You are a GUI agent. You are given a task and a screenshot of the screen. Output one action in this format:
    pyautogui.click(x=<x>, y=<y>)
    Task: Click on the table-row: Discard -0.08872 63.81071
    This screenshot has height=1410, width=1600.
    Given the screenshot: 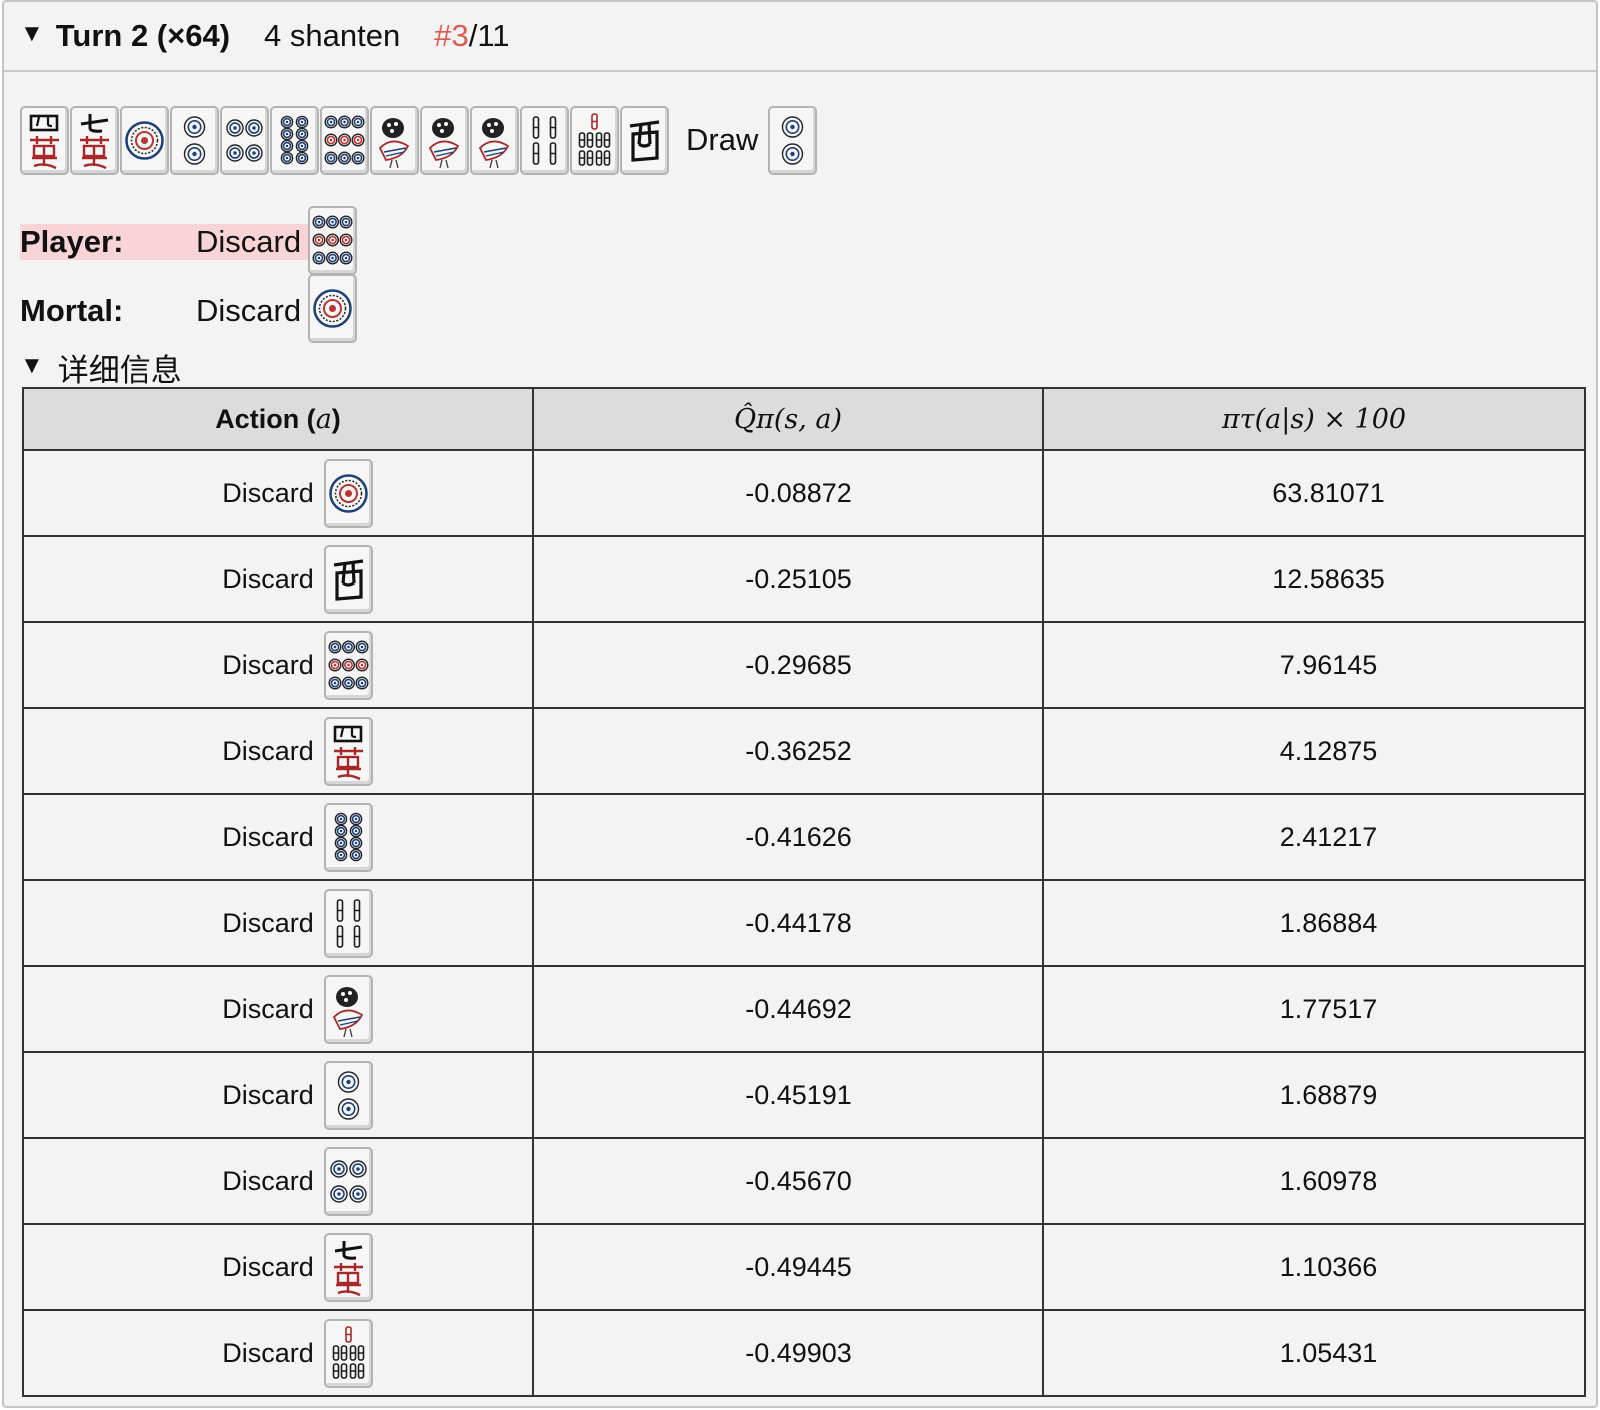 What is the action you would take?
    pyautogui.click(x=804, y=493)
    